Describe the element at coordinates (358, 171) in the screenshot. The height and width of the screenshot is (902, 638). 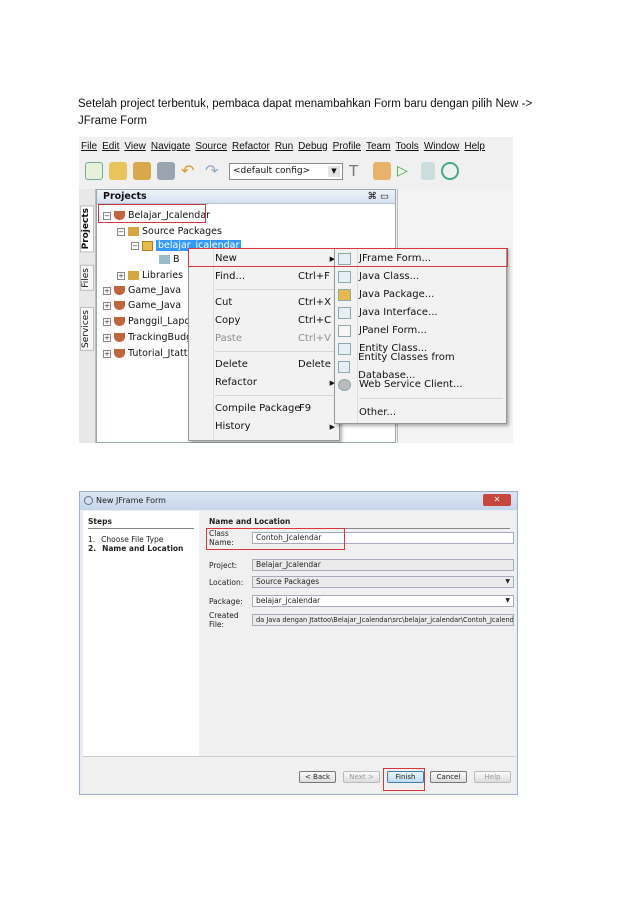
I see `build-hammer-icon: T` at that location.